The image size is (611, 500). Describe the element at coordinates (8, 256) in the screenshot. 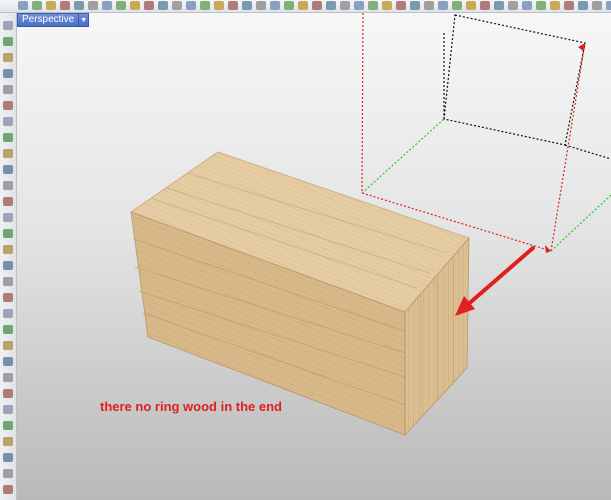

I see `left-toolbar` at that location.